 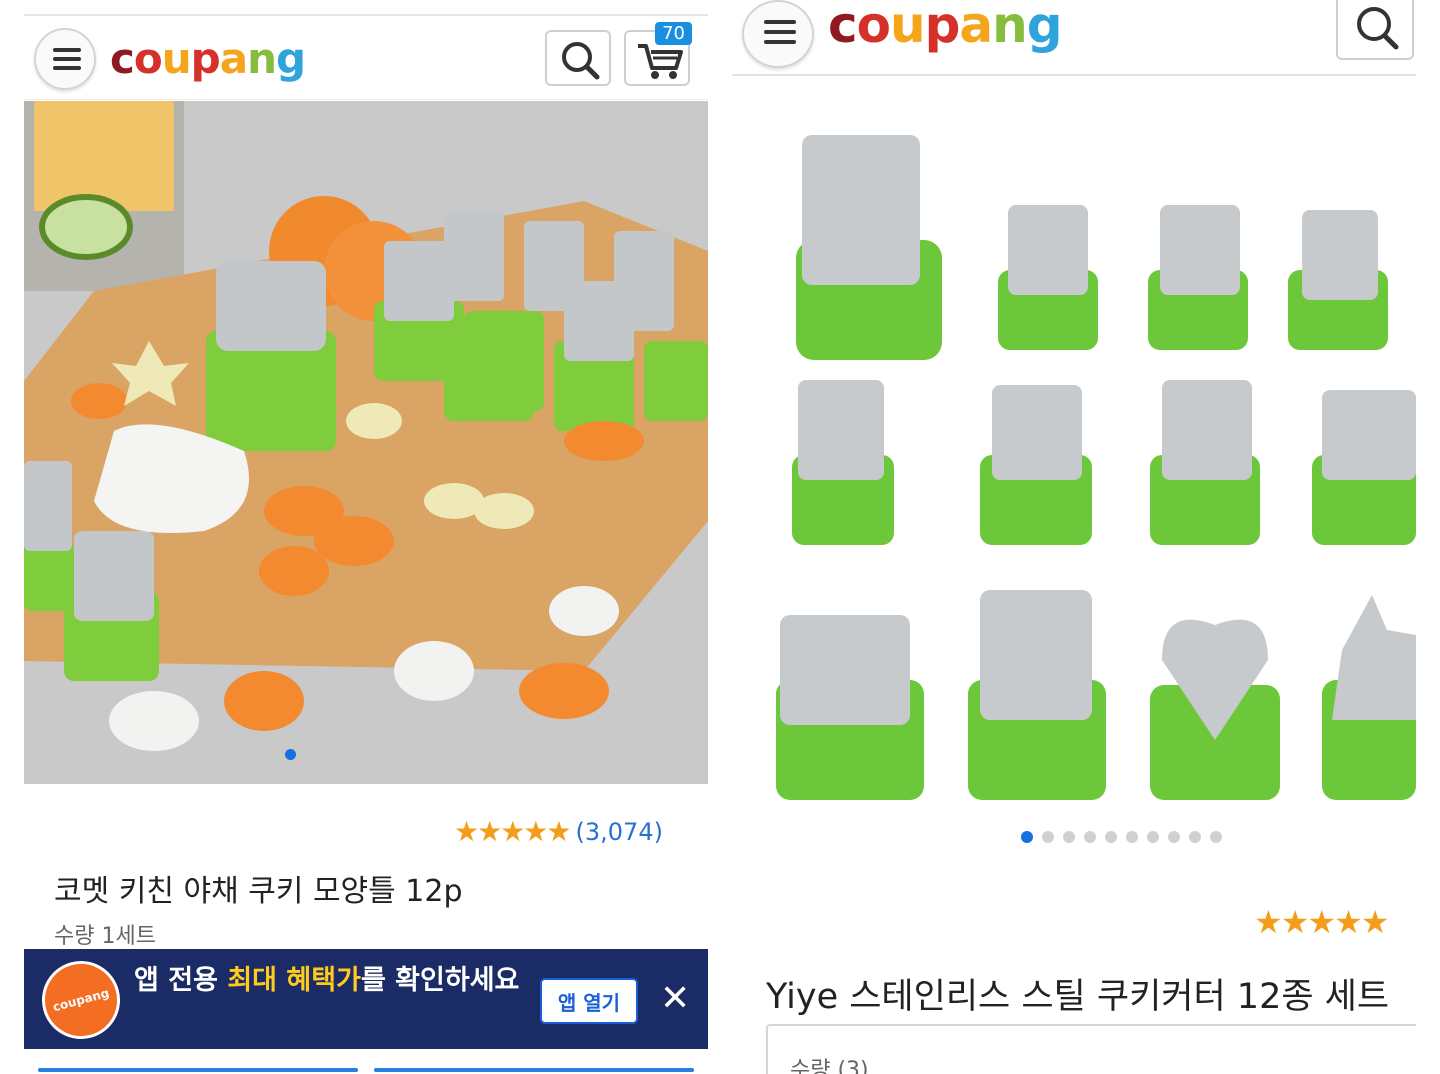 I want to click on rating: ★★★★★, so click(x=1321, y=922).